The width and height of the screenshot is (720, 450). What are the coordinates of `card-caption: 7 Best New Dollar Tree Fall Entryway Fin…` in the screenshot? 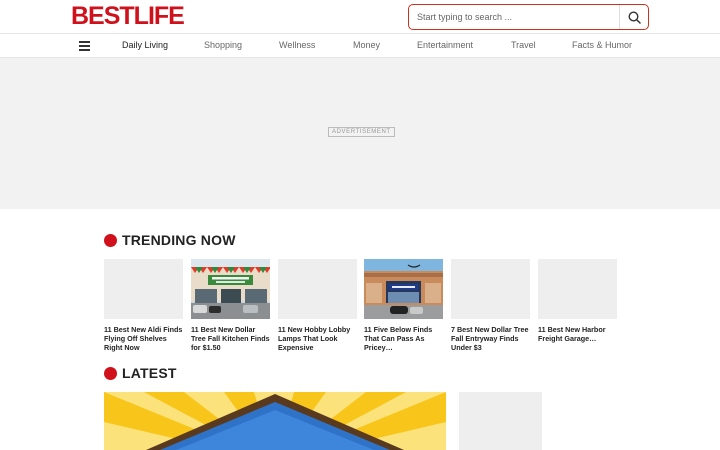 It's located at (490, 339).